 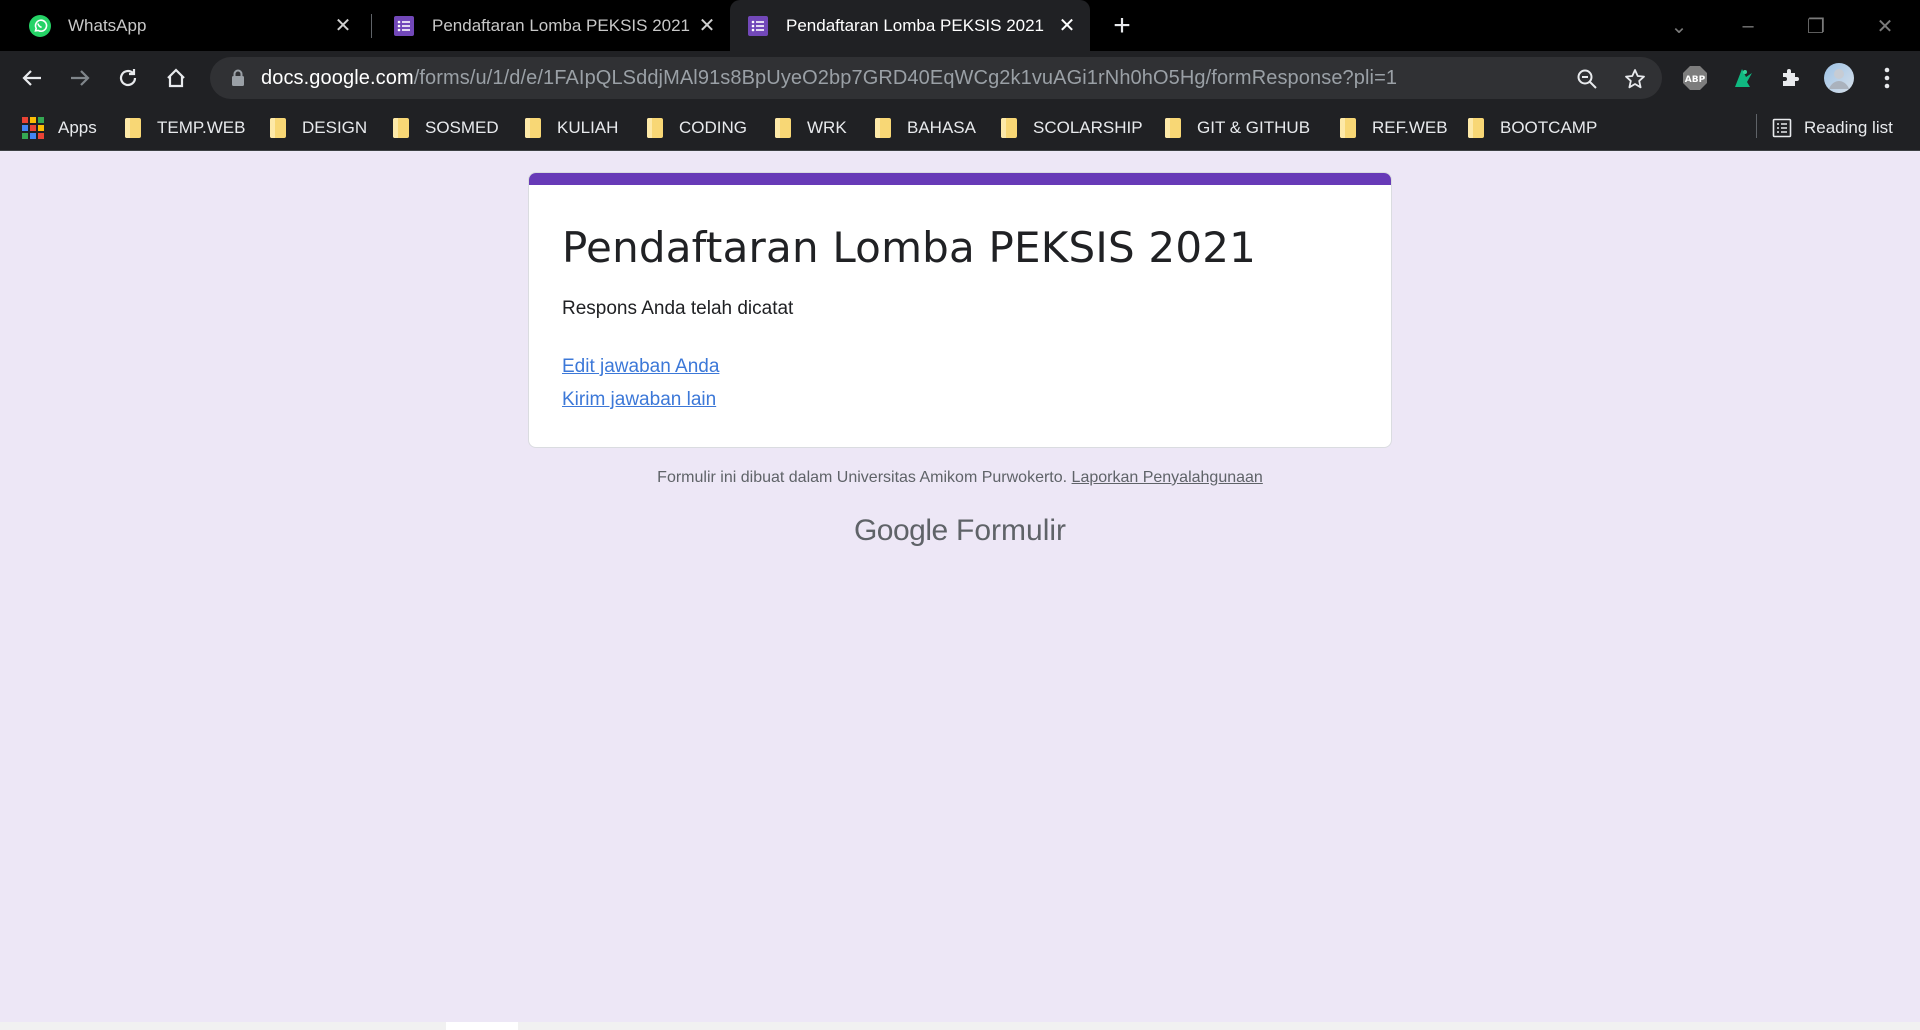 I want to click on tab-whatsapp: WhatsApp ✕, so click(x=183, y=25).